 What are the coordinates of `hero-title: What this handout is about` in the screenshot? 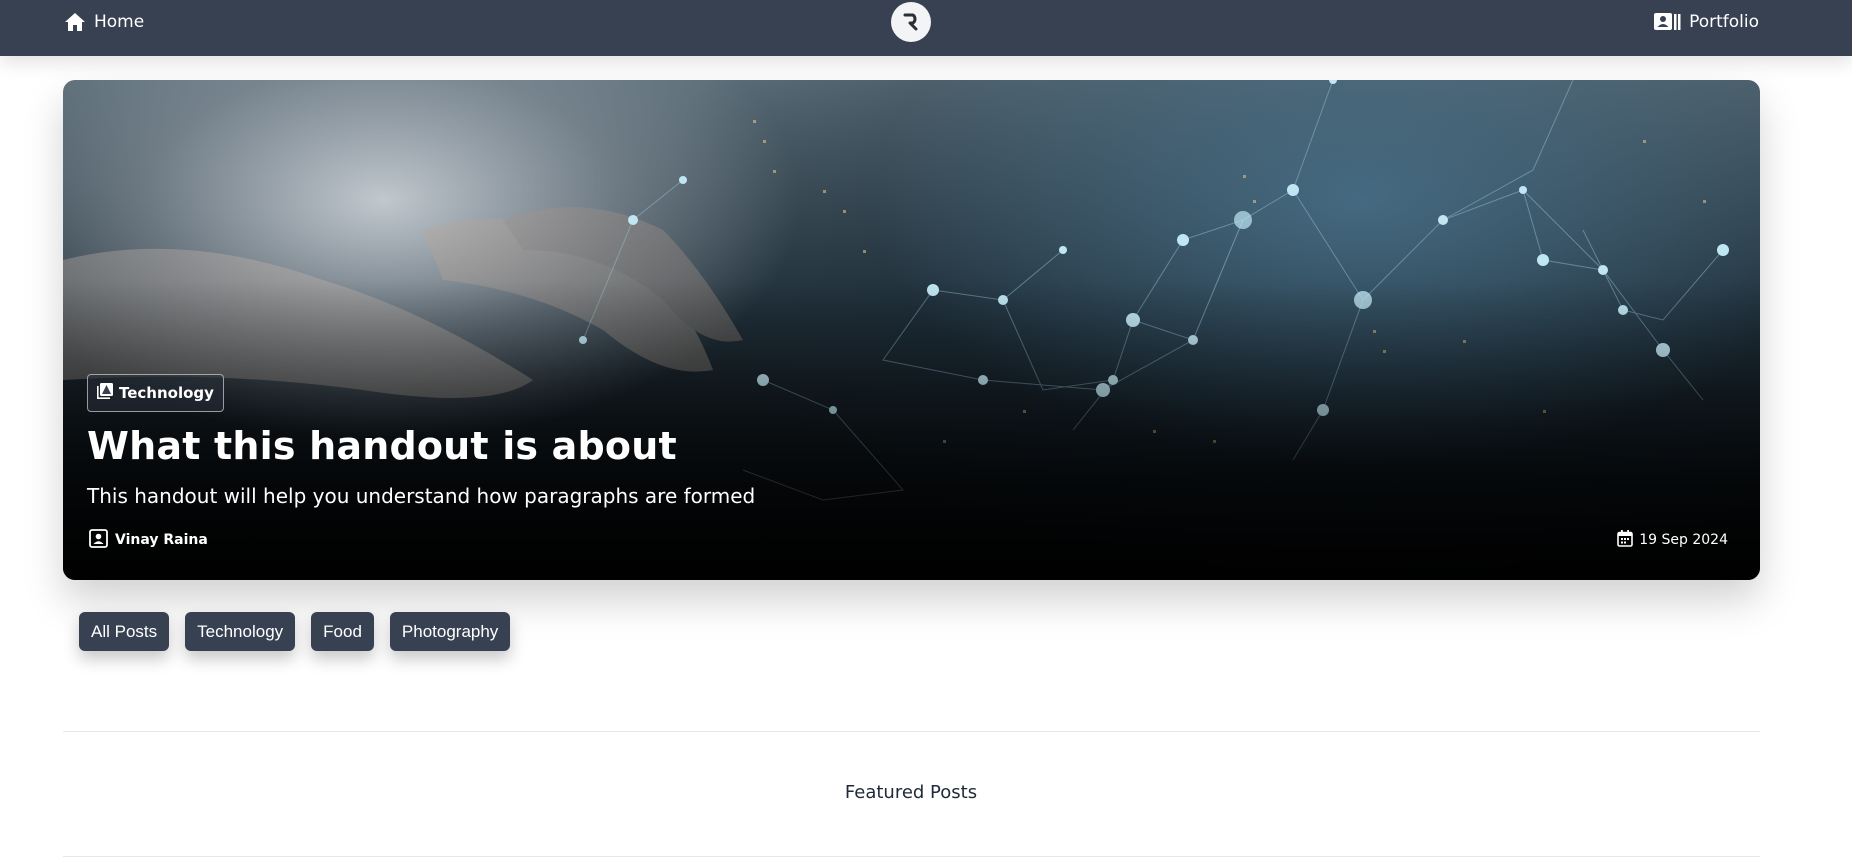 It's located at (382, 446).